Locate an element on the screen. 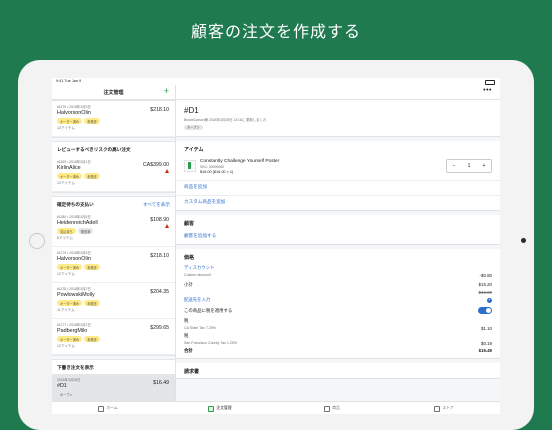  orders-navbar: 注文管理 + is located at coordinates (113, 92).